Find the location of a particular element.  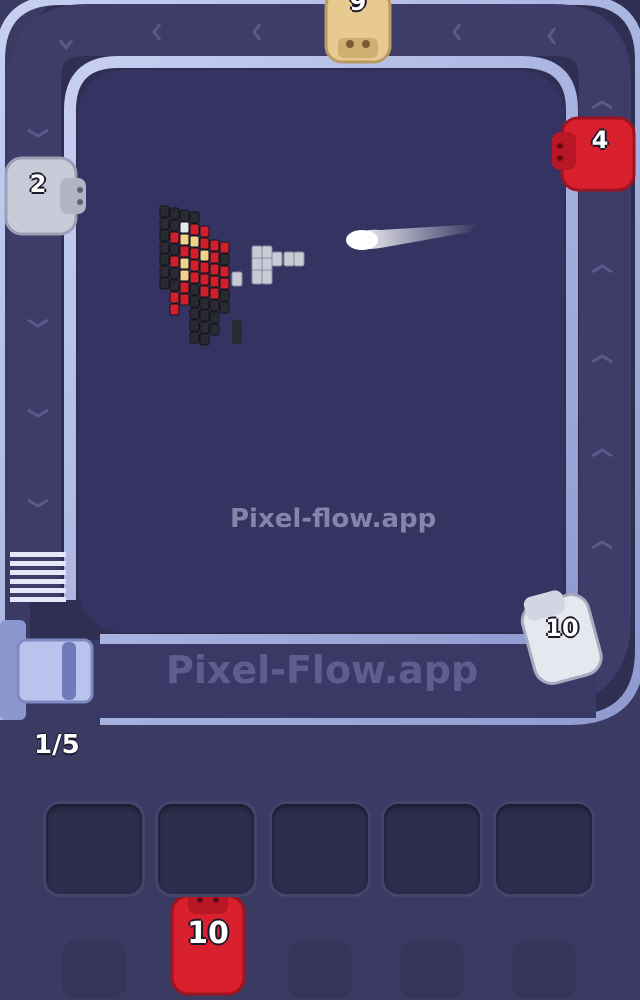

watermark-center: Pixel-flow.app is located at coordinates (333, 519).